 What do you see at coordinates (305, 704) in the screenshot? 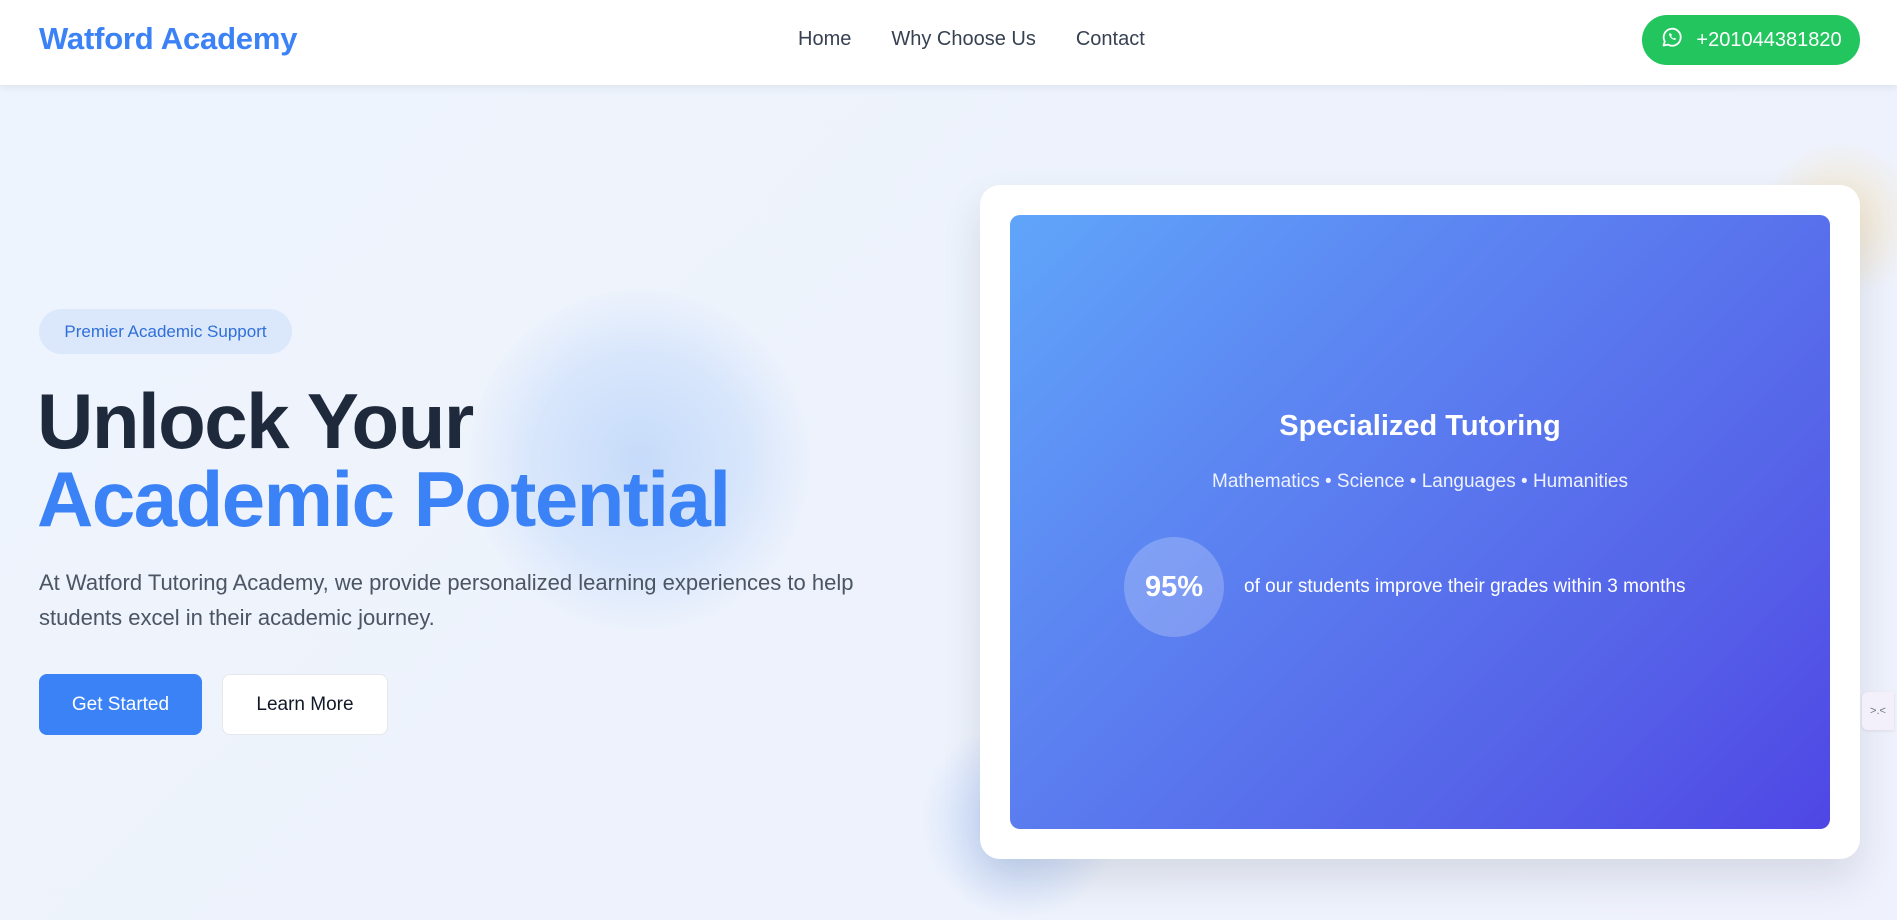
I see `learn-more-button: Learn More` at bounding box center [305, 704].